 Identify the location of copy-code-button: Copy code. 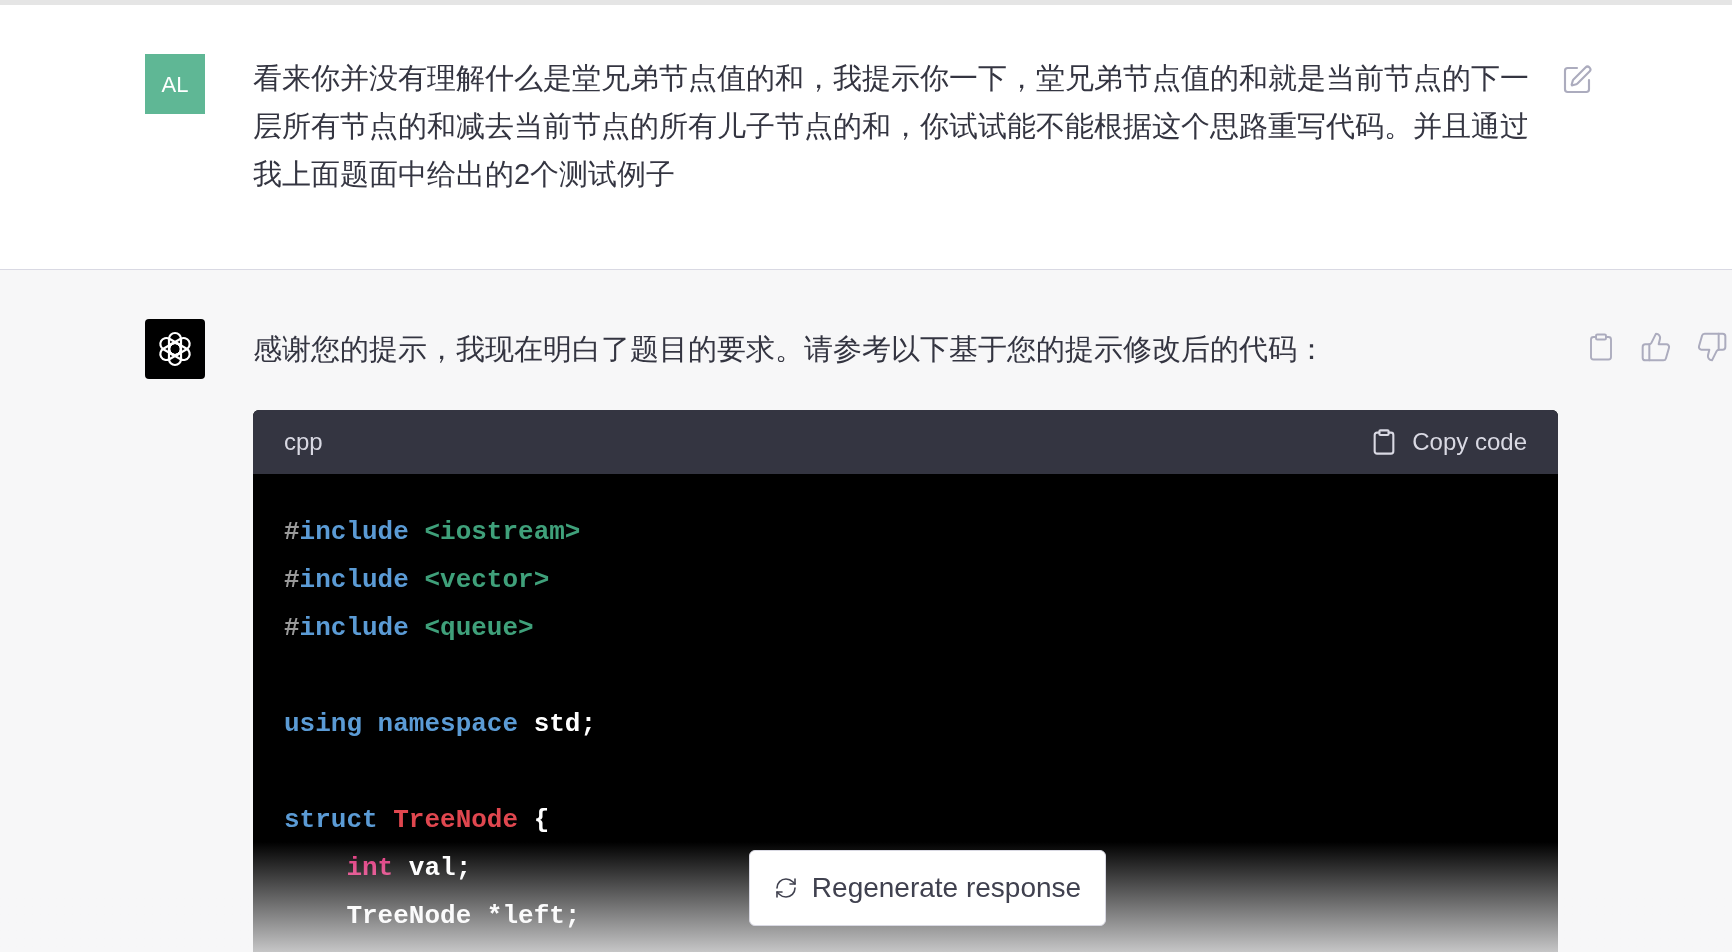
(1448, 442).